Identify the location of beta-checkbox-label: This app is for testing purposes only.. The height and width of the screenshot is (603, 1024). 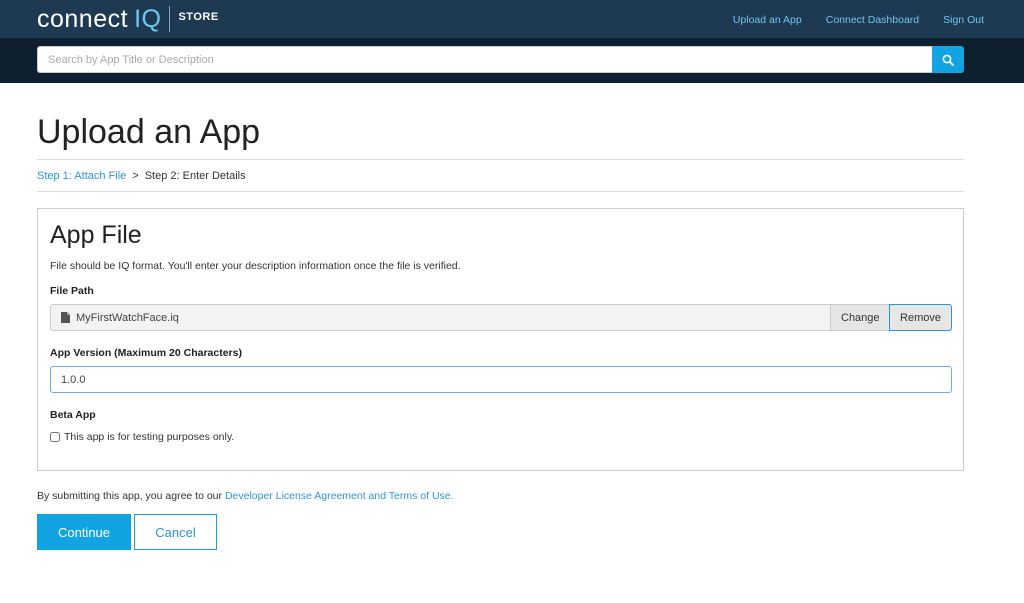
(149, 437).